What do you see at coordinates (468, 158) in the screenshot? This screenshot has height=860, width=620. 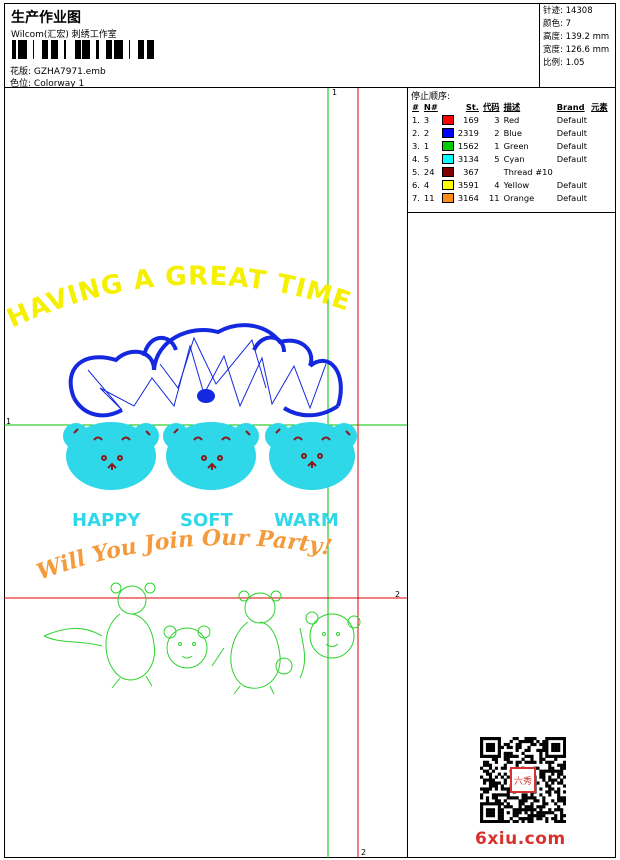 I see `row-stitches: 3134` at bounding box center [468, 158].